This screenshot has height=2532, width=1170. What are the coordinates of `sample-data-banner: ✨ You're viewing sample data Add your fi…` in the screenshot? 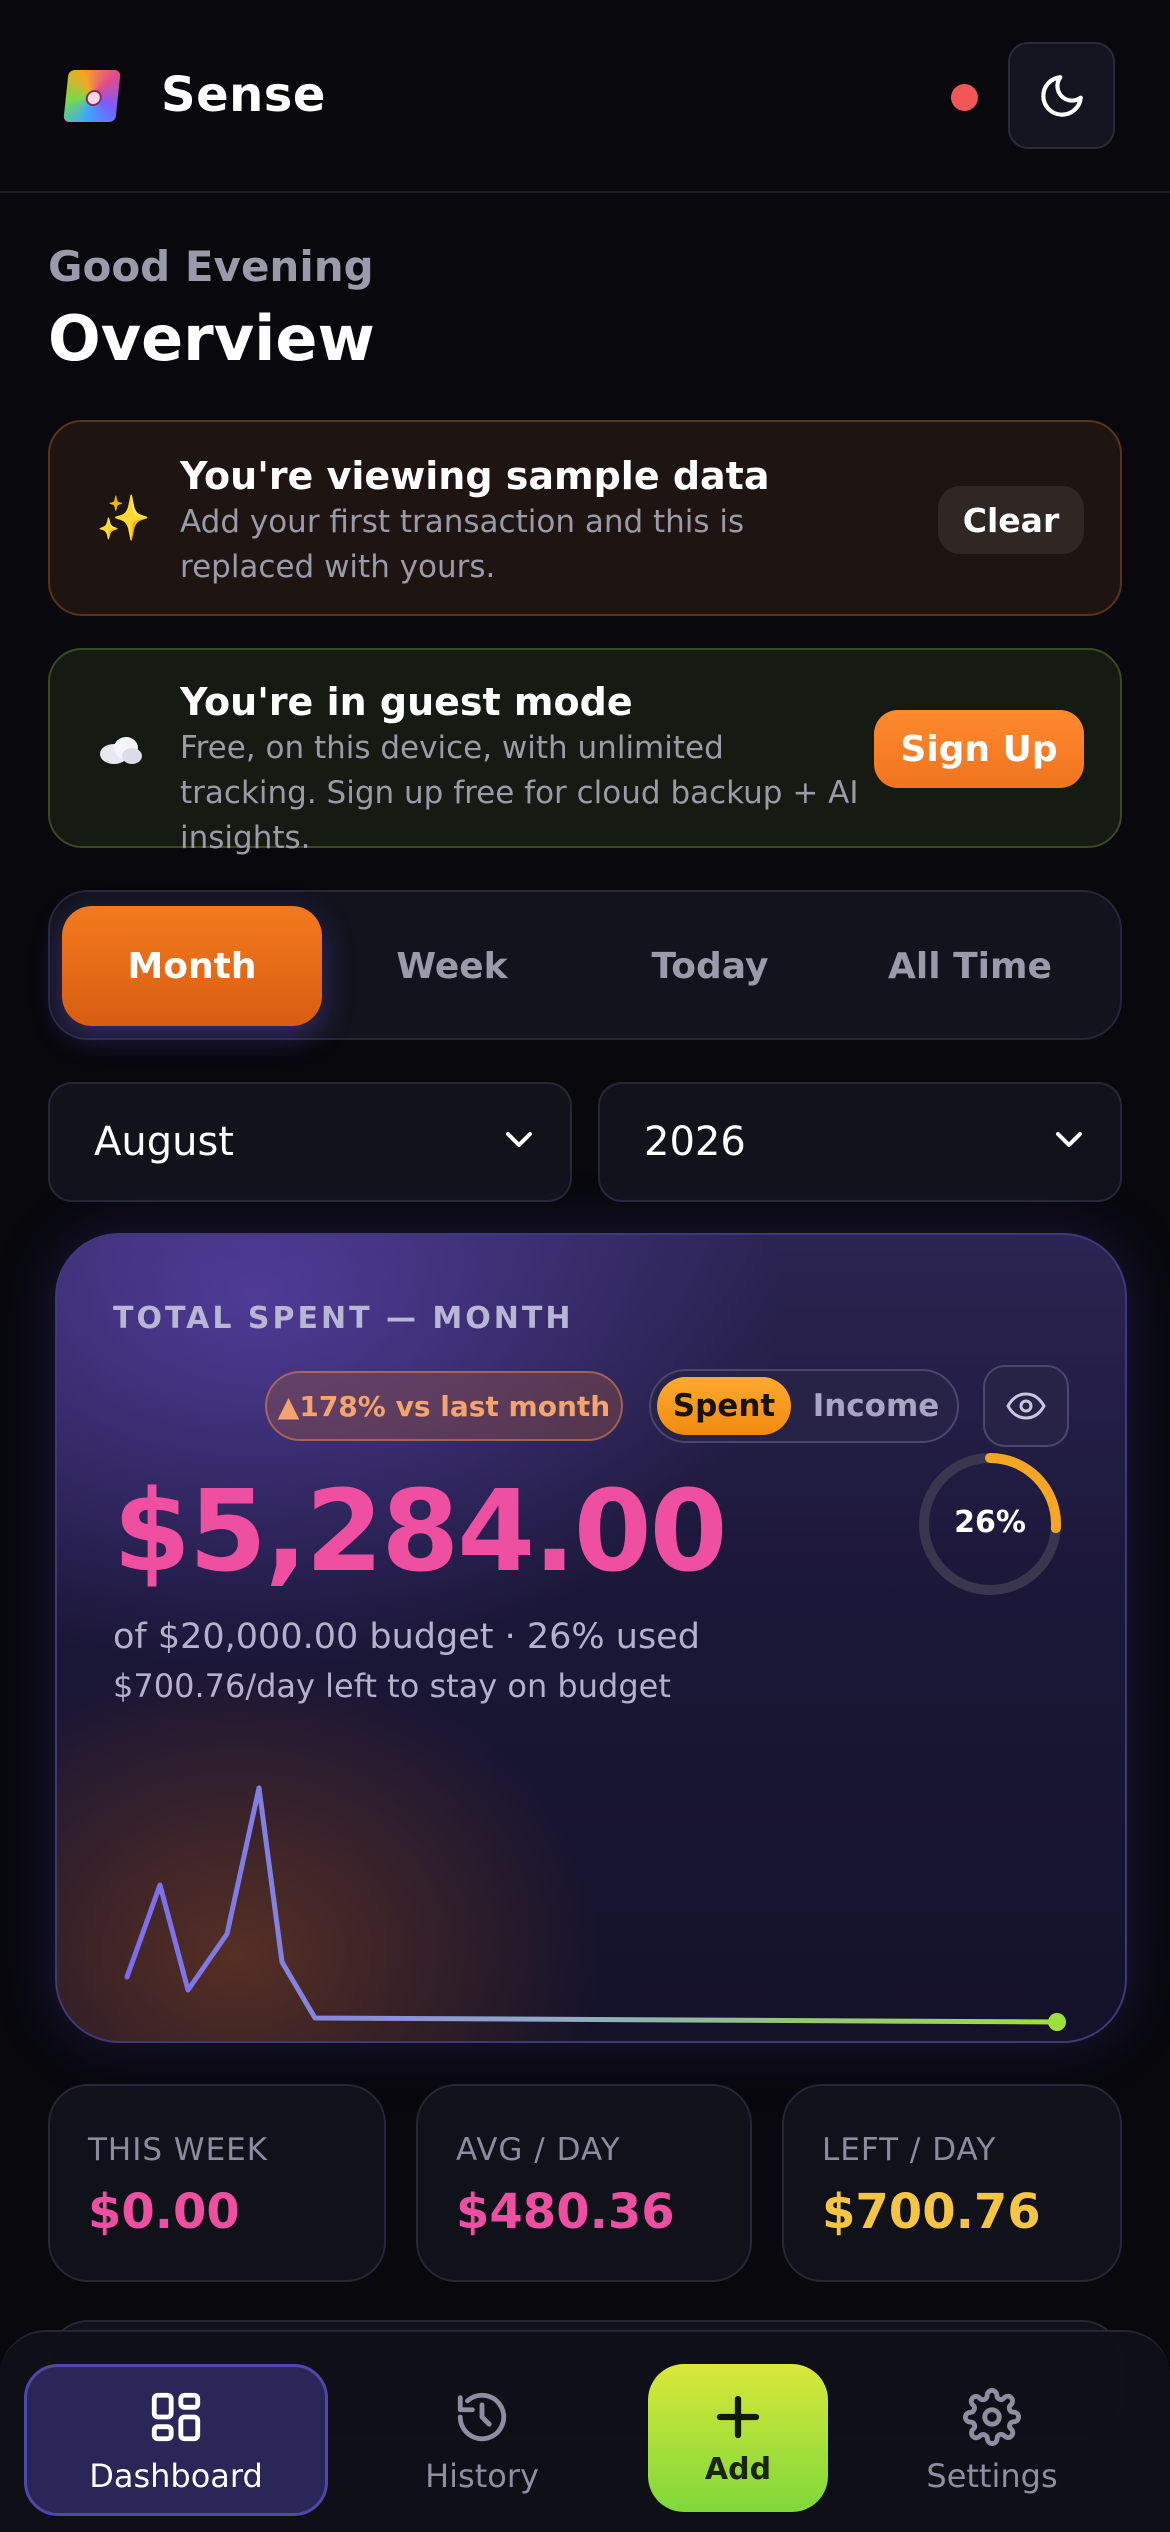 It's located at (585, 518).